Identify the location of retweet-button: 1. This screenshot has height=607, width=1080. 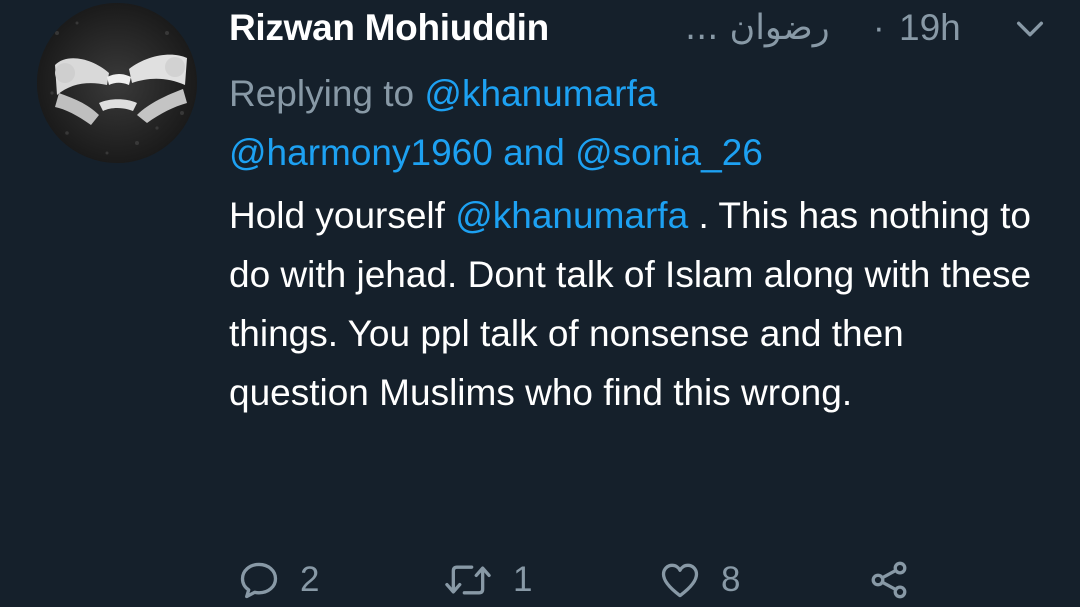
(486, 579).